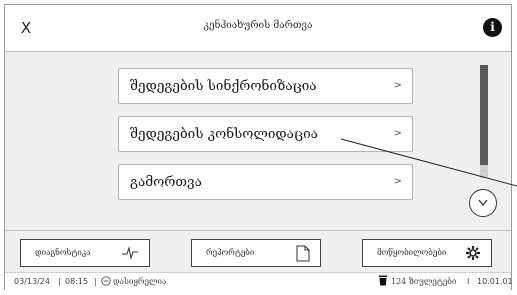 The height and width of the screenshot is (295, 517). I want to click on devices-button: მოწყობილობები, so click(427, 253).